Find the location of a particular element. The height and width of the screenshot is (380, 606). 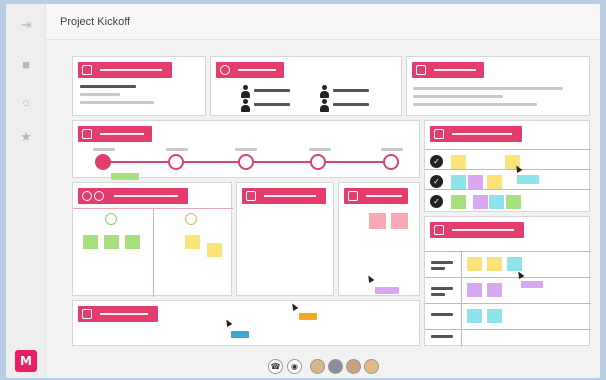

notes-panel is located at coordinates (246, 323).